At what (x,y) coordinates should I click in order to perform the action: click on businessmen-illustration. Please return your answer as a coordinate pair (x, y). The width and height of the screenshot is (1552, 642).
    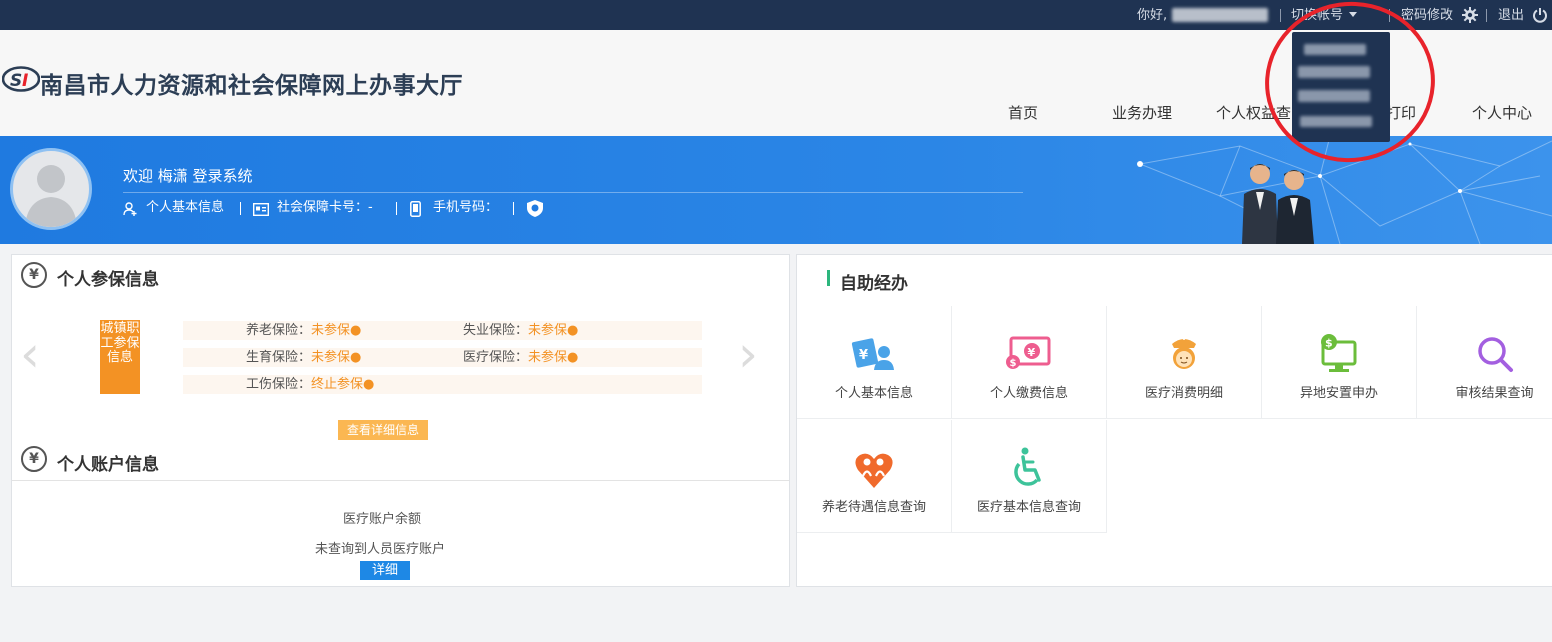
    Looking at the image, I should click on (1278, 204).